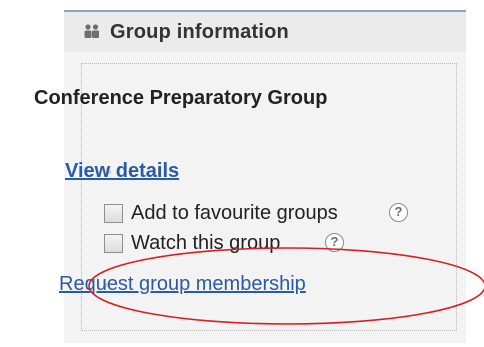  Describe the element at coordinates (122, 171) in the screenshot. I see `view-details-link: View details` at that location.